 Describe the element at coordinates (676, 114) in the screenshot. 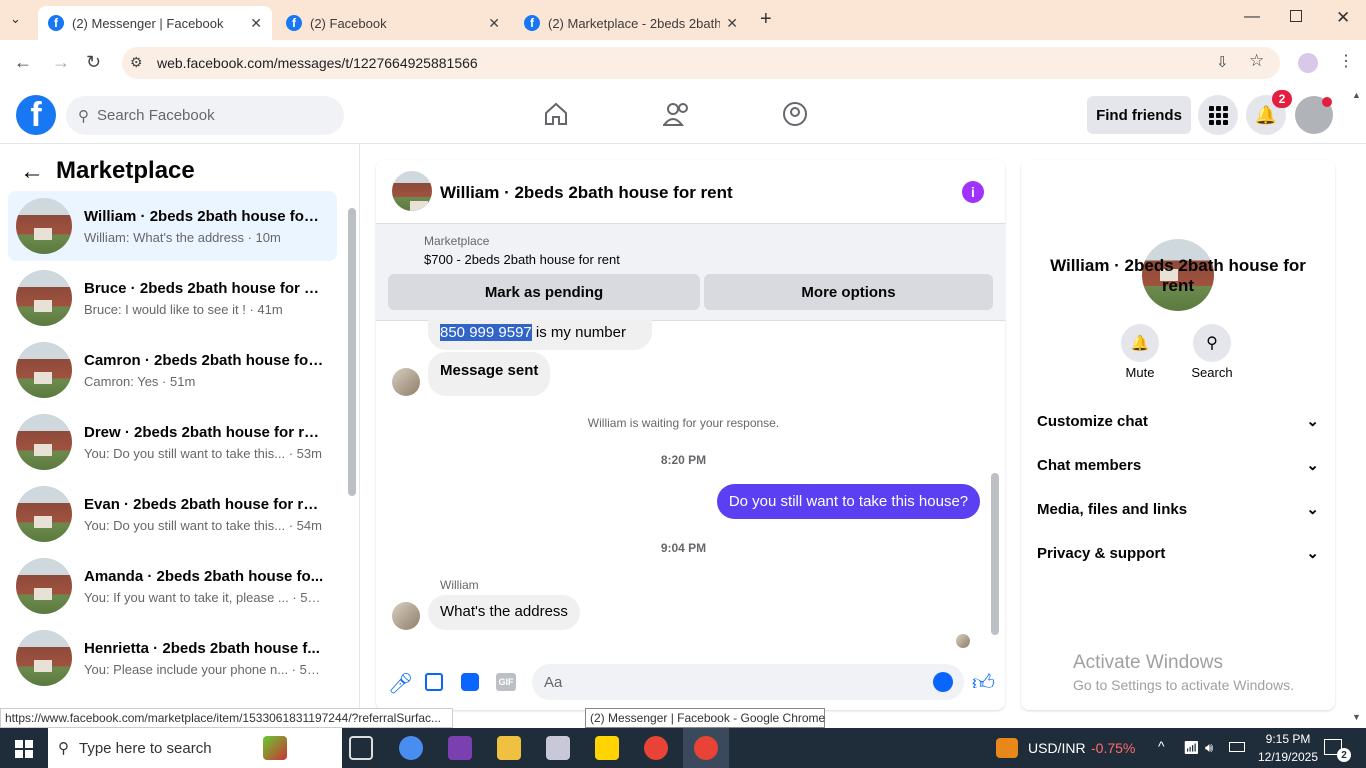

I see `friends-icon` at that location.